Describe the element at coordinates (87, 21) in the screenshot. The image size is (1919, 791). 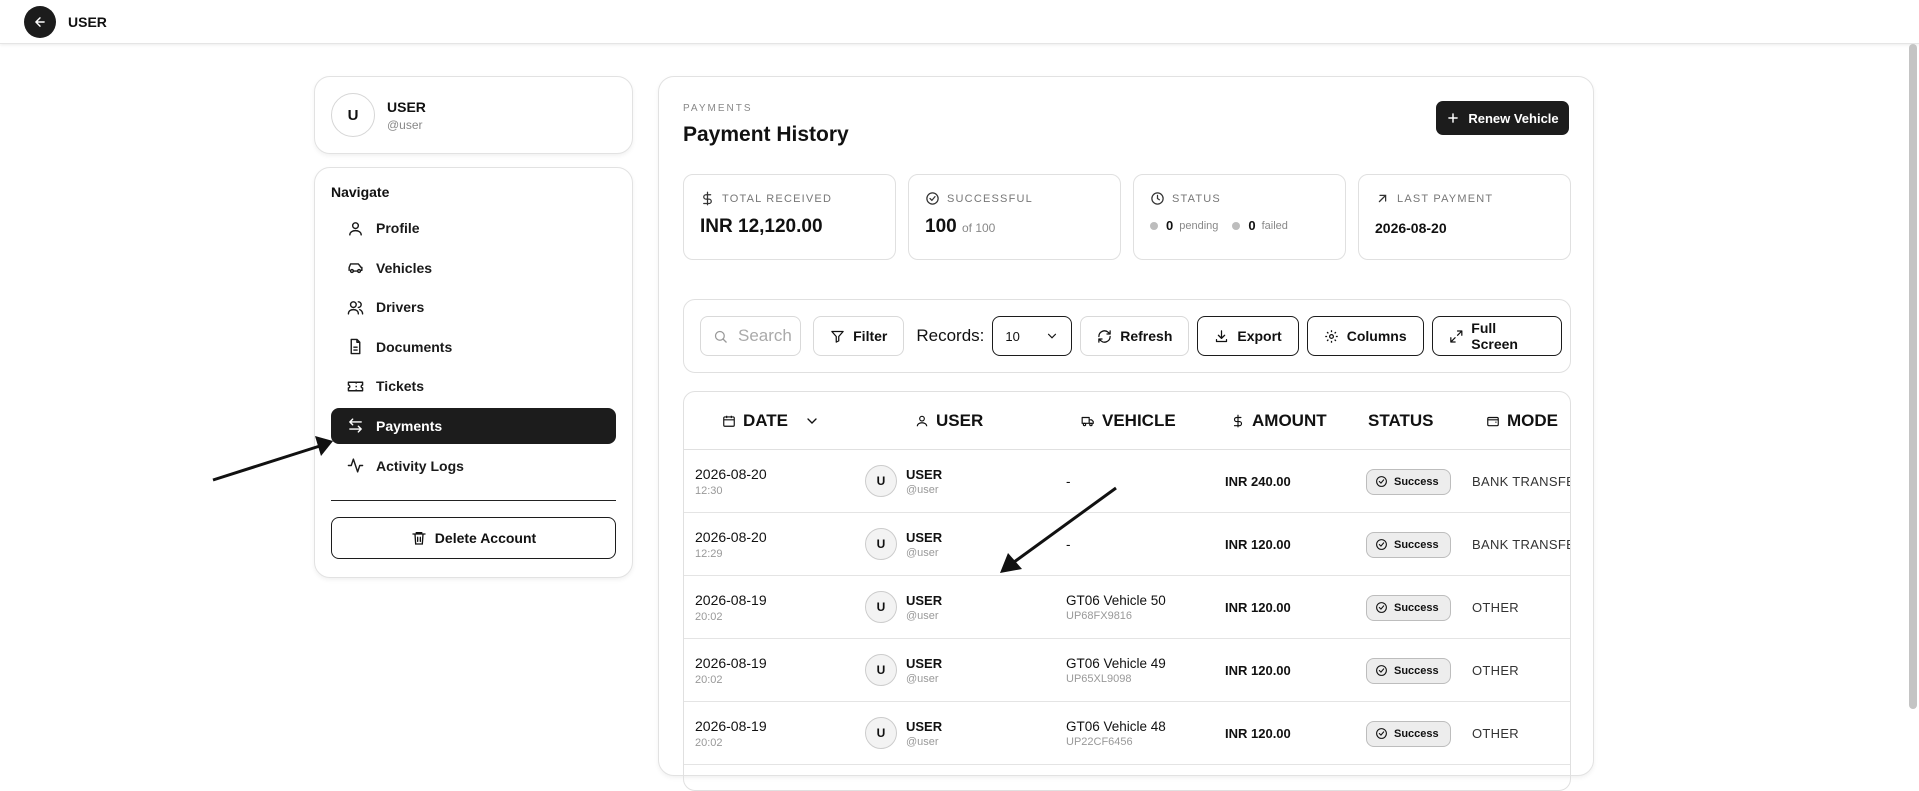
I see `top-bar-title: USER` at that location.